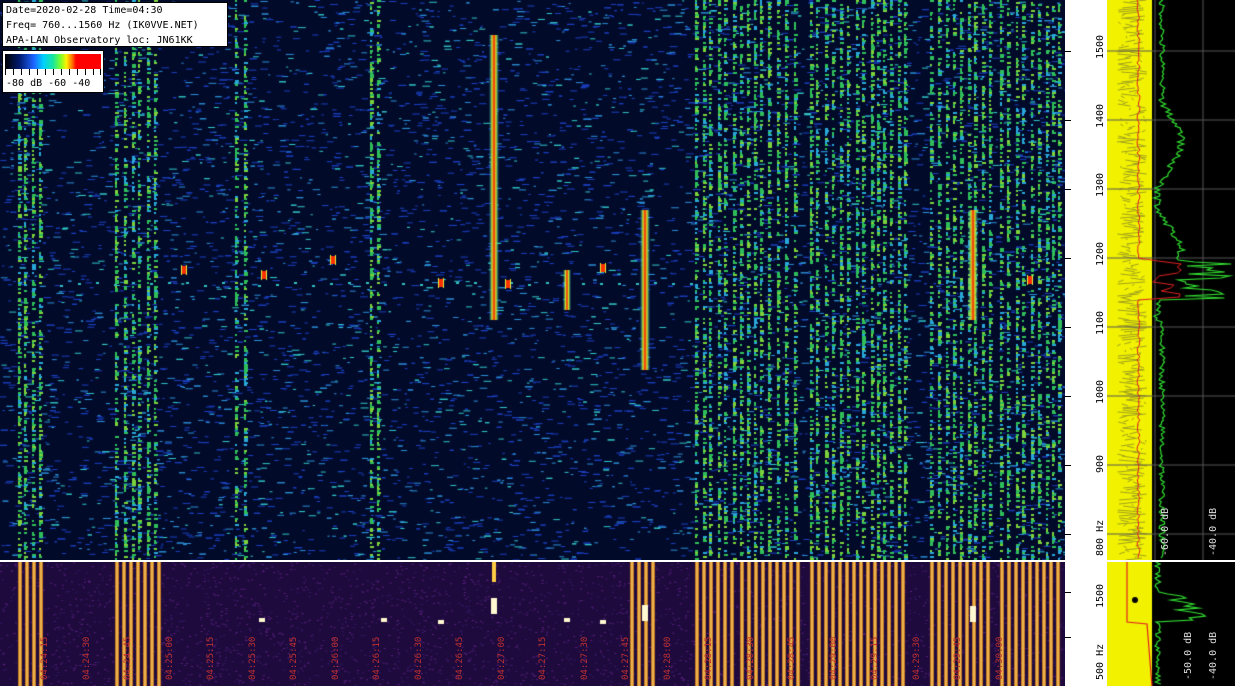 The image size is (1235, 686). What do you see at coordinates (584, 658) in the screenshot?
I see `time-label: 04:27:30` at bounding box center [584, 658].